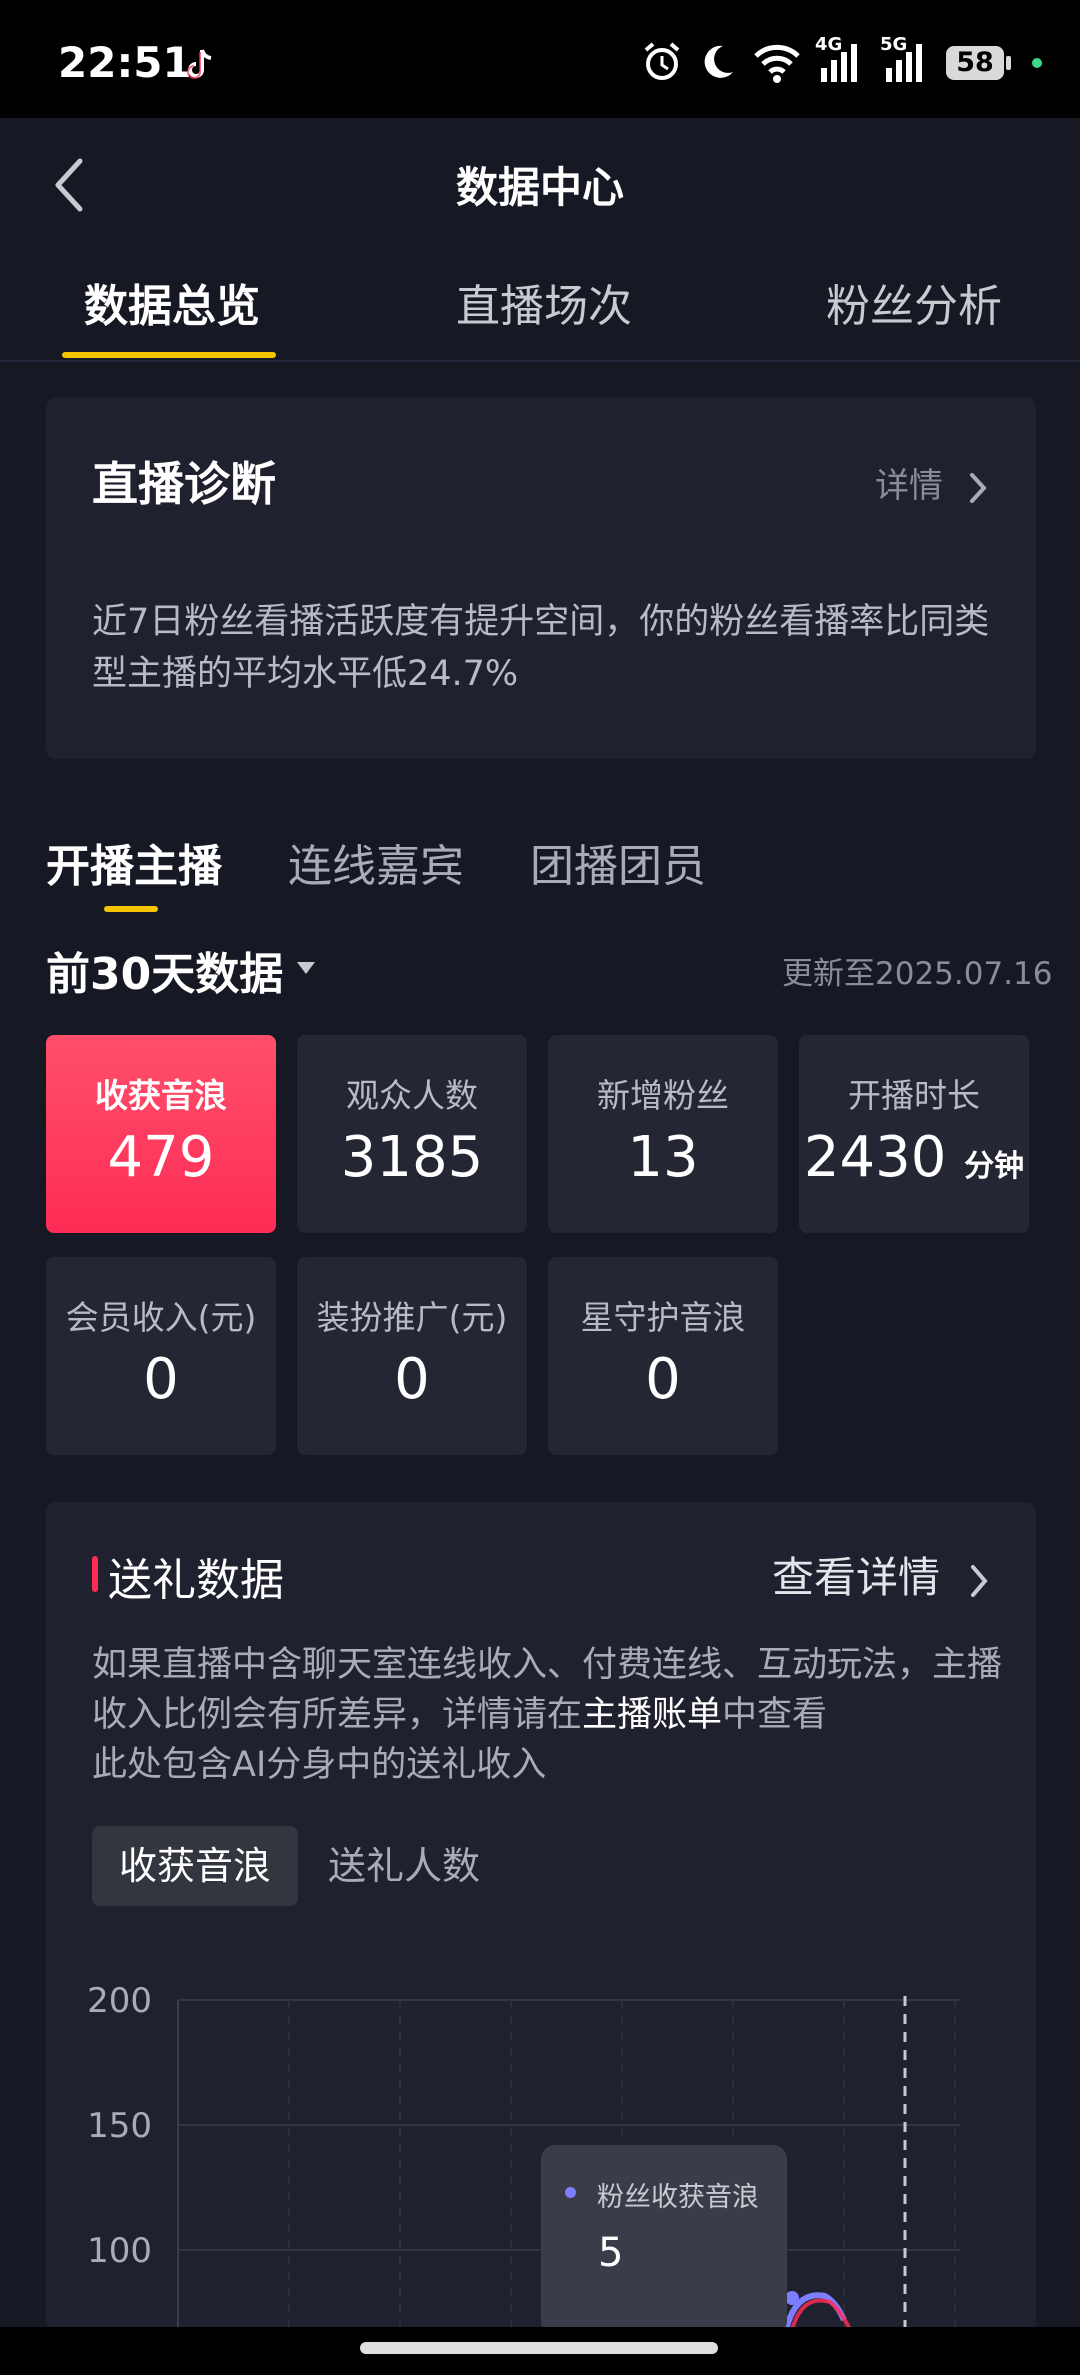 The image size is (1080, 2375). I want to click on diagnosis-text: 近7日粉丝看播活跃度有提升空间，你的粉丝看播率比同类型主播的平均水平低24.7%, so click(541, 648).